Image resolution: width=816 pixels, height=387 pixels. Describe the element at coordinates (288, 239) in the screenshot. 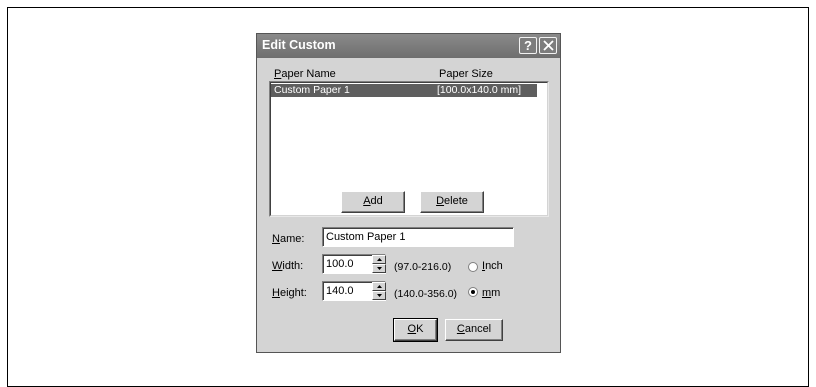

I see `name-label: Name:` at that location.